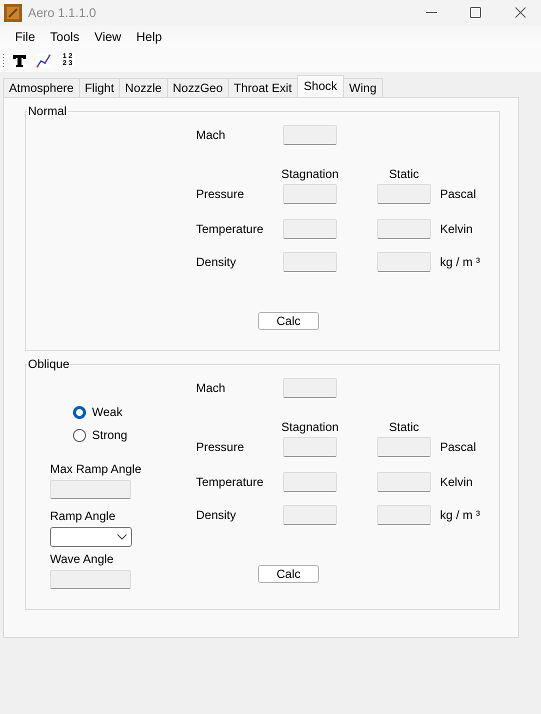 This screenshot has width=541, height=714. Describe the element at coordinates (63, 13) in the screenshot. I see `window-title: Aero 1.1.1.0` at that location.